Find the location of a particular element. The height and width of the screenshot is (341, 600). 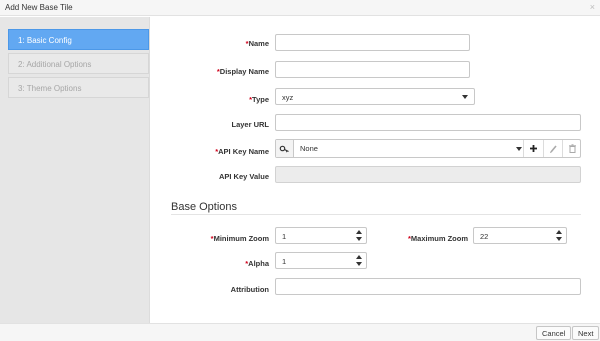

type-select: xyz is located at coordinates (375, 96).